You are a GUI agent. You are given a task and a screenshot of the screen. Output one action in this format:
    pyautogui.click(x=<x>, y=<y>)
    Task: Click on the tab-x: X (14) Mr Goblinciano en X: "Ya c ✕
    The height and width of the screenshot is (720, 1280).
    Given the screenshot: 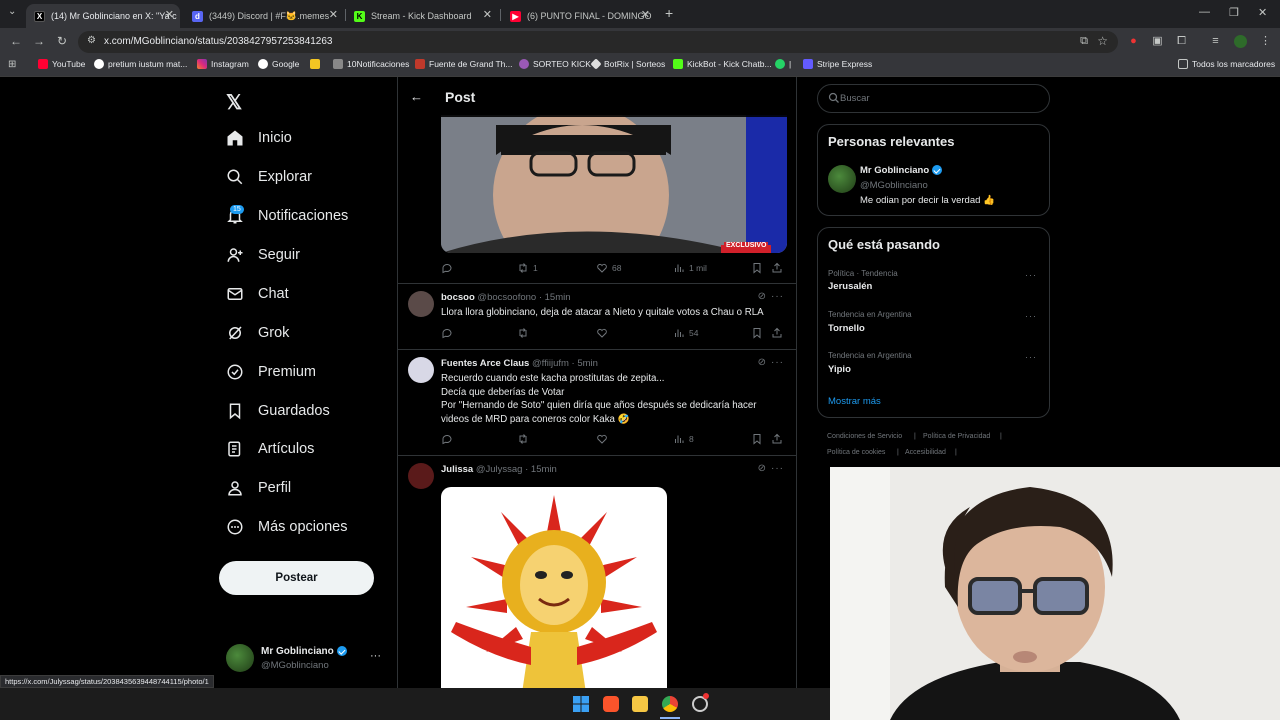 What is the action you would take?
    pyautogui.click(x=103, y=16)
    